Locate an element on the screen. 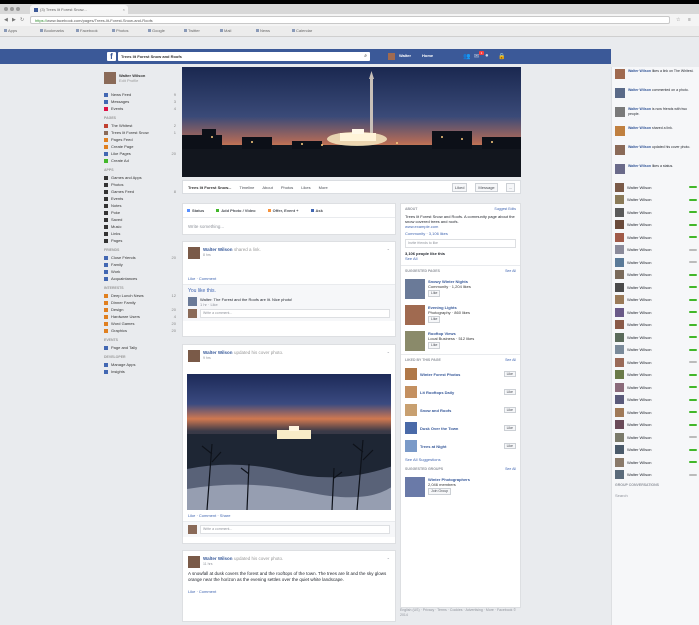  user-avatar is located at coordinates (391, 56).